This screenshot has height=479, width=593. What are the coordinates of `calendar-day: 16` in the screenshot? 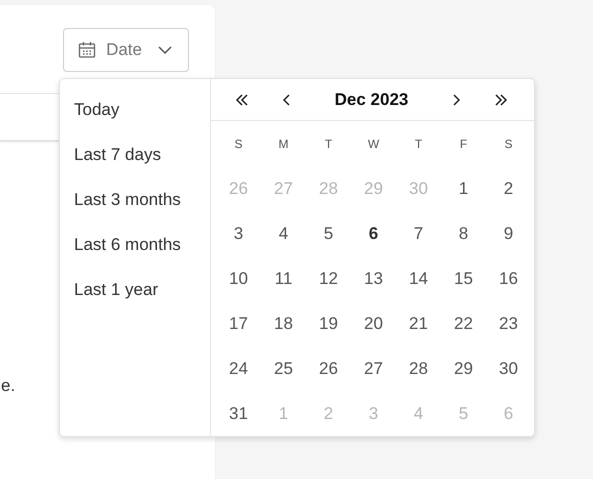 It's located at (508, 278).